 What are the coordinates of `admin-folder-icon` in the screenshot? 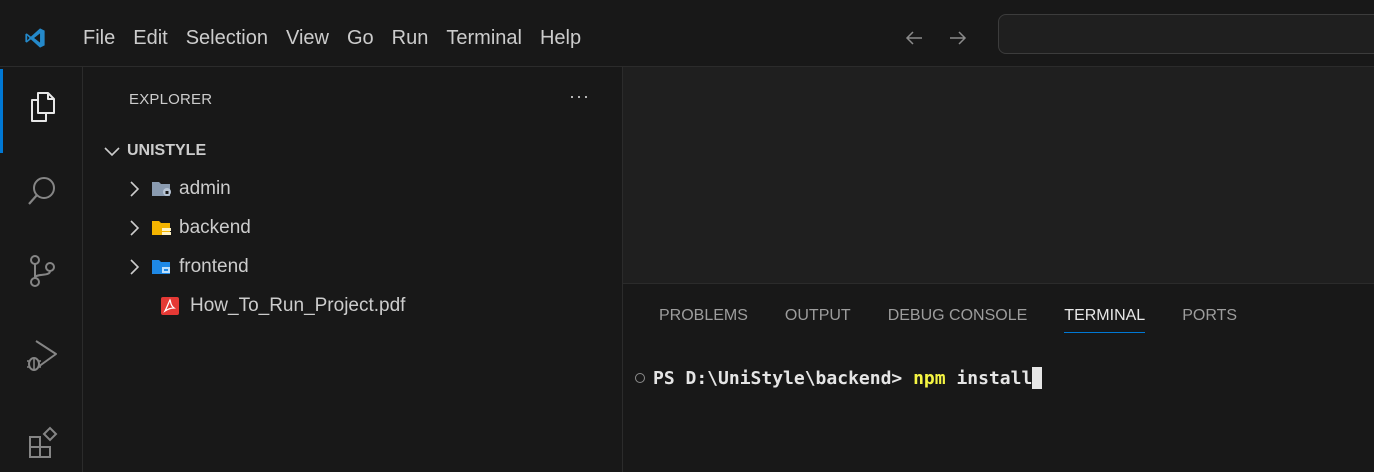 It's located at (161, 189).